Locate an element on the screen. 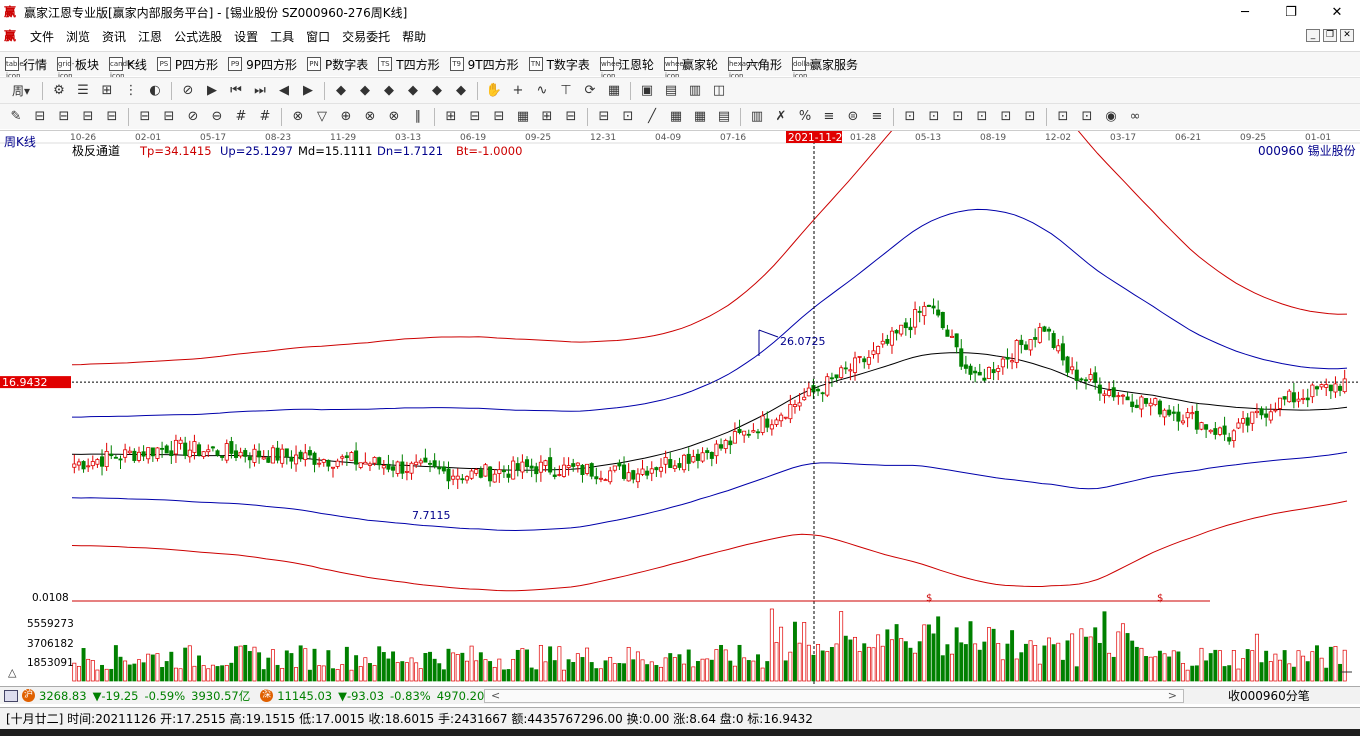 The height and width of the screenshot is (736, 1360). menu-browse: 浏览 is located at coordinates (78, 36).